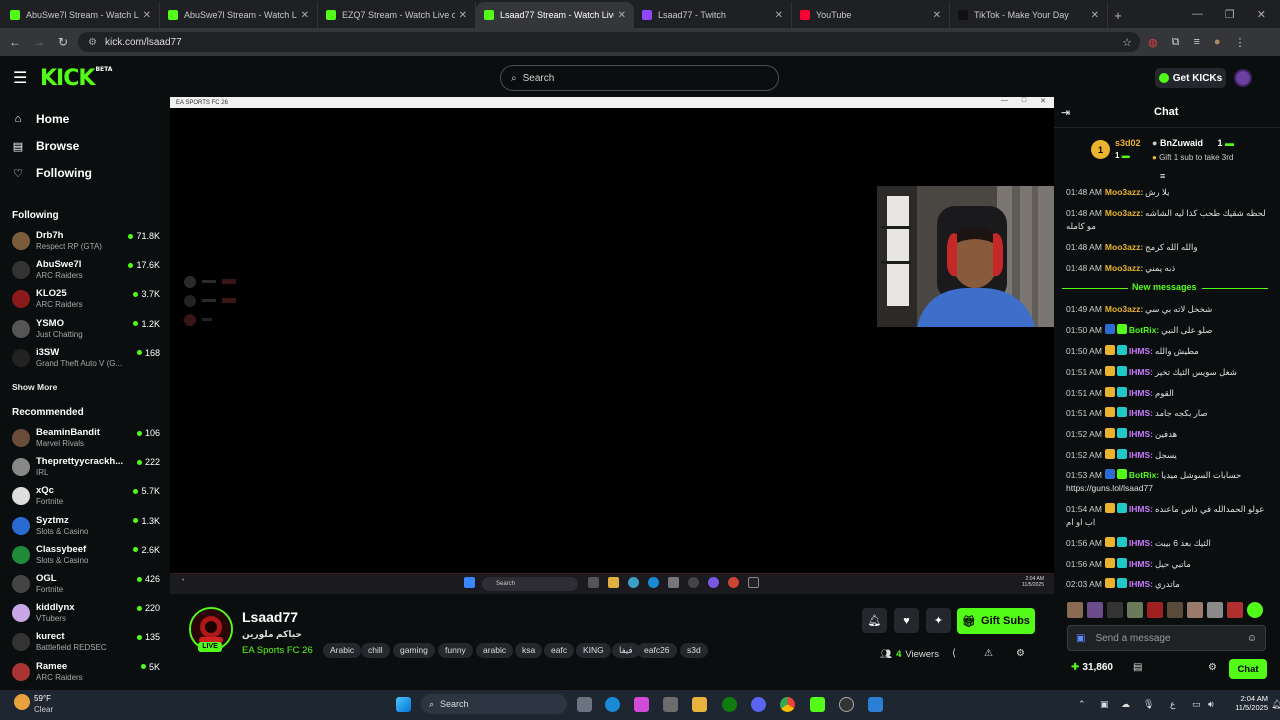 This screenshot has width=1280, height=720. Describe the element at coordinates (1169, 247) in the screenshot. I see `chat-message: 01:48 AM Moo3azz: والله الله كرمج` at that location.